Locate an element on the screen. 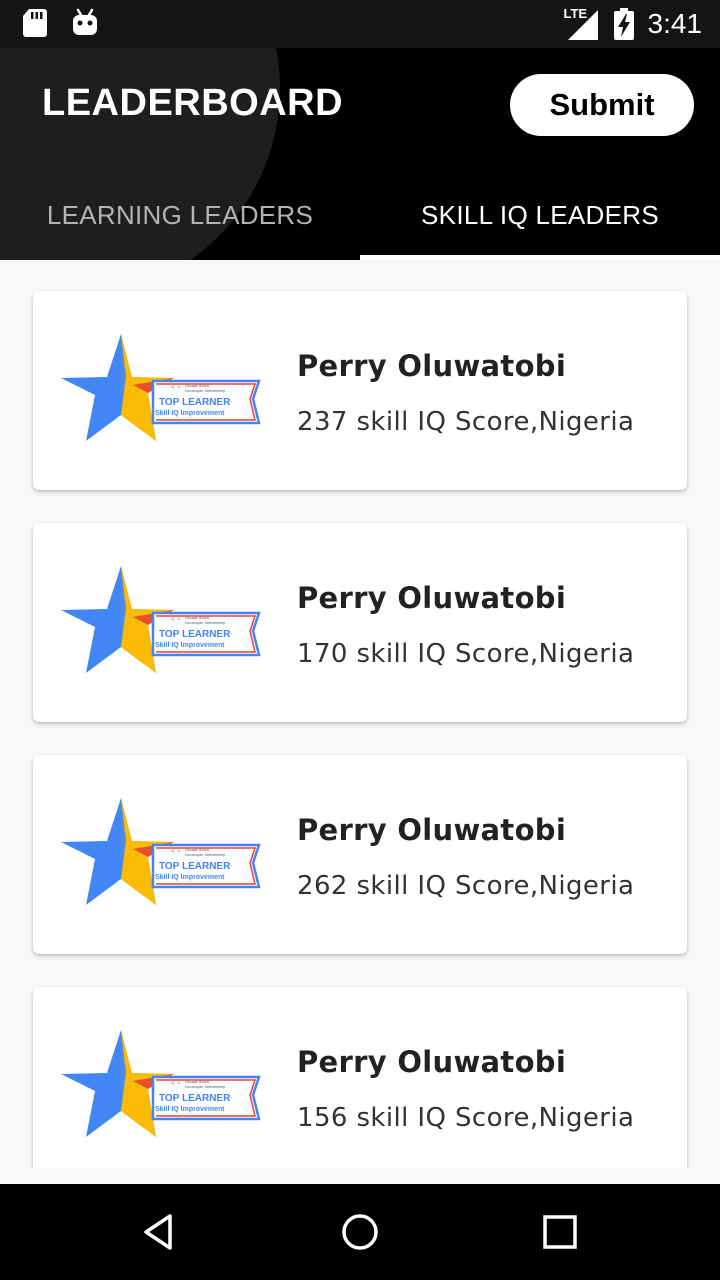 The height and width of the screenshot is (1280, 720). tab-label: LEARNING LEADERS is located at coordinates (180, 214).